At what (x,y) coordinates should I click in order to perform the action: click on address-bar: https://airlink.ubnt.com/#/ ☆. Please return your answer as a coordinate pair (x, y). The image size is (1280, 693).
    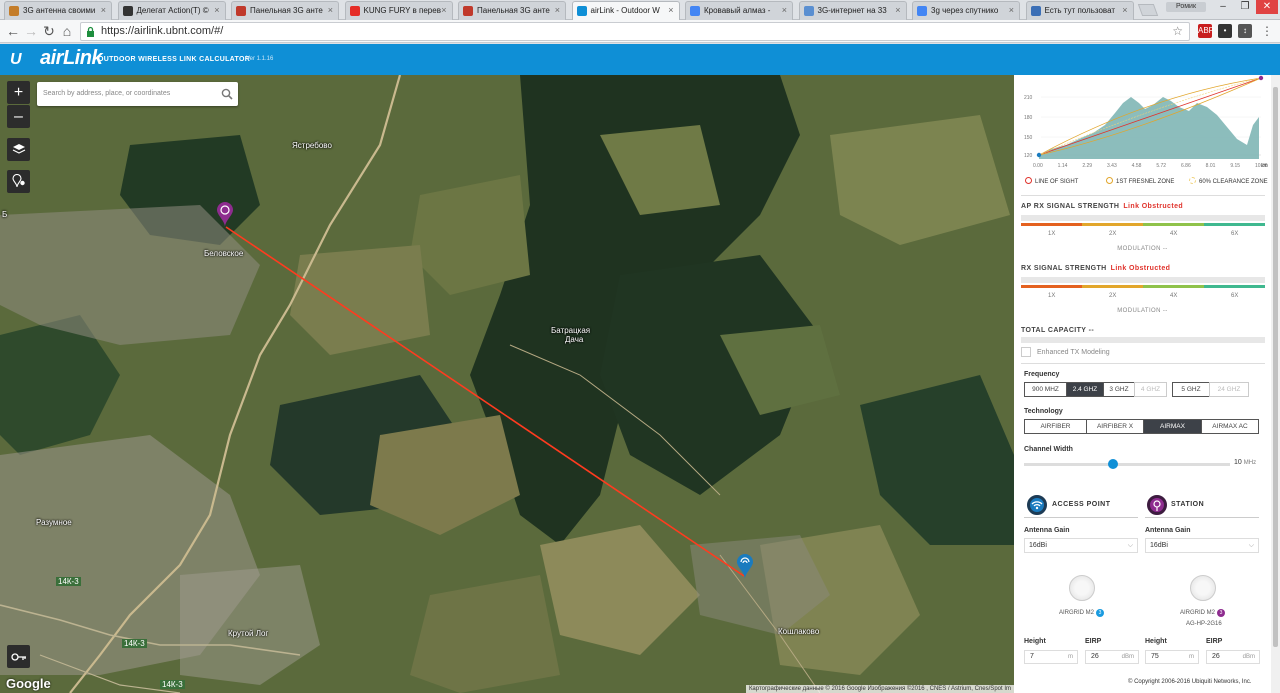
    Looking at the image, I should click on (635, 31).